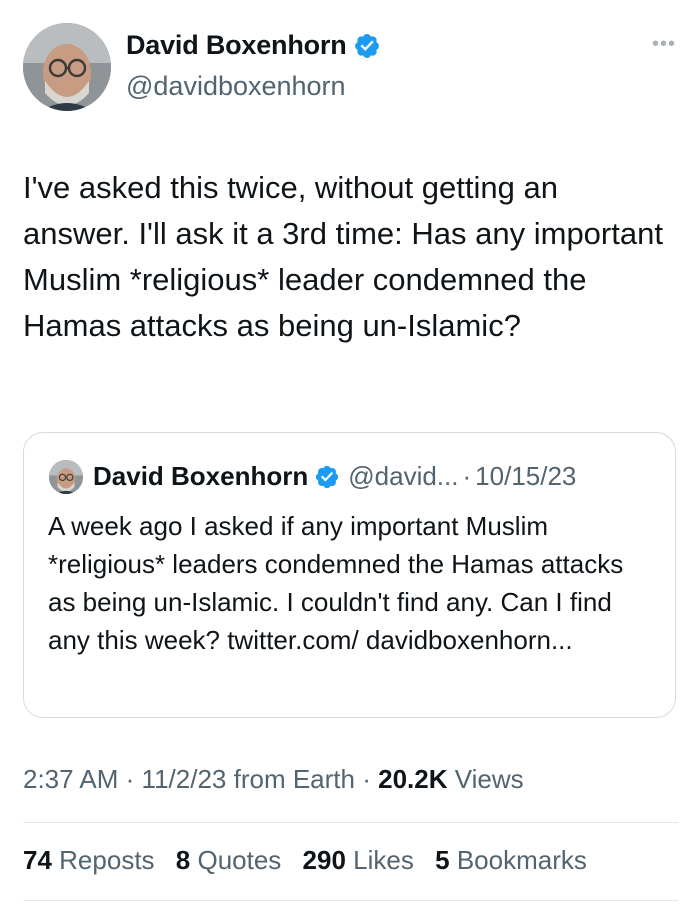 This screenshot has height=904, width=700. I want to click on avatar-photo, so click(67, 67).